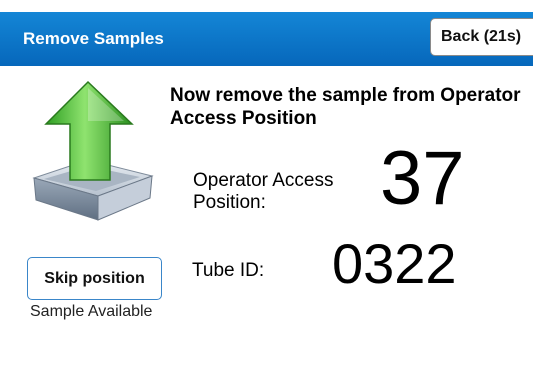 This screenshot has height=371, width=533. What do you see at coordinates (91, 311) in the screenshot?
I see `sample-status-text: Sample Available` at bounding box center [91, 311].